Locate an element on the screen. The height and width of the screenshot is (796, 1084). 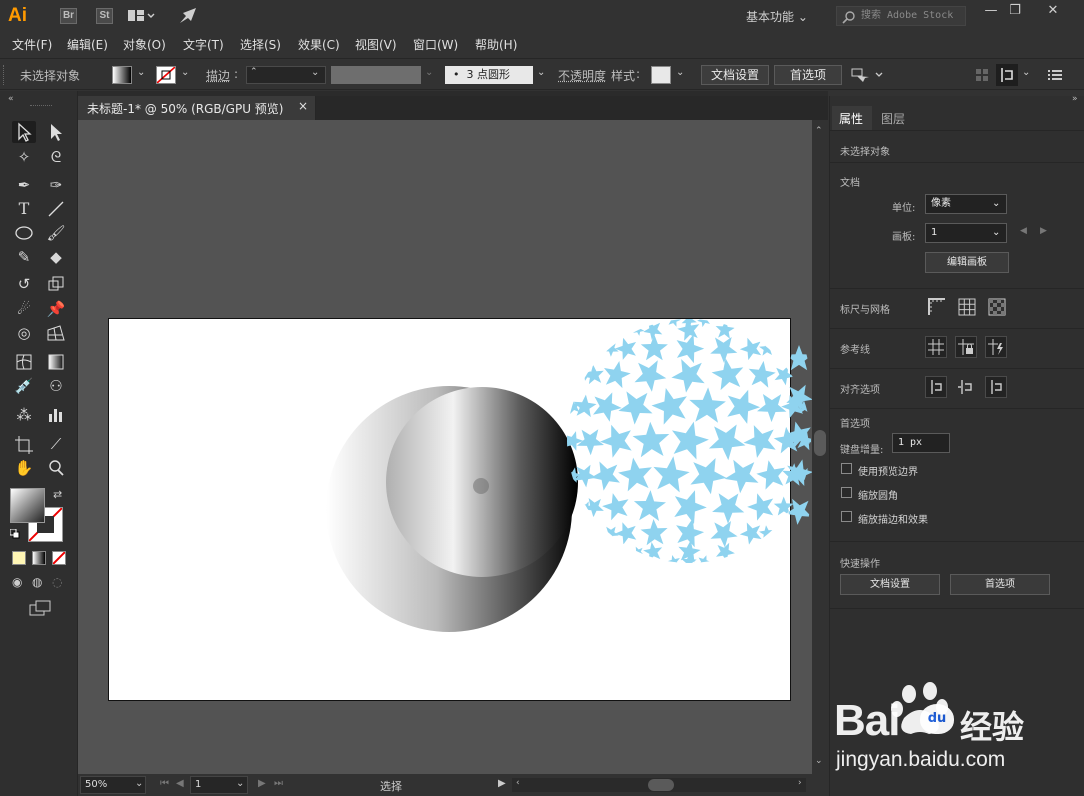
panel-menu-icon is located at coordinates (1055, 75).